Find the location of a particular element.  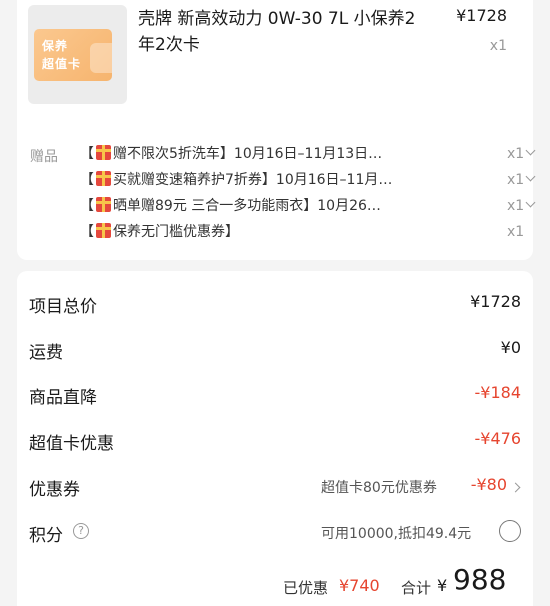

coupon-label: 优惠券 is located at coordinates (54, 490).